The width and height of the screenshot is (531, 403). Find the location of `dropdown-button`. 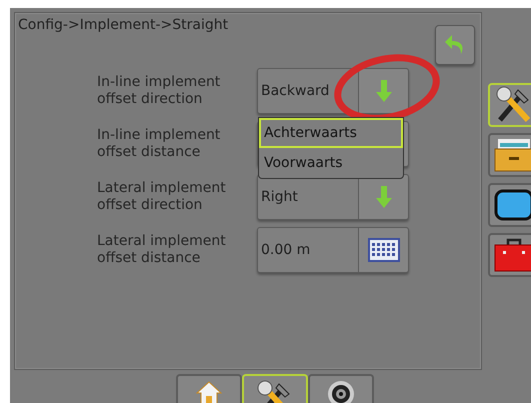

dropdown-button is located at coordinates (383, 197).